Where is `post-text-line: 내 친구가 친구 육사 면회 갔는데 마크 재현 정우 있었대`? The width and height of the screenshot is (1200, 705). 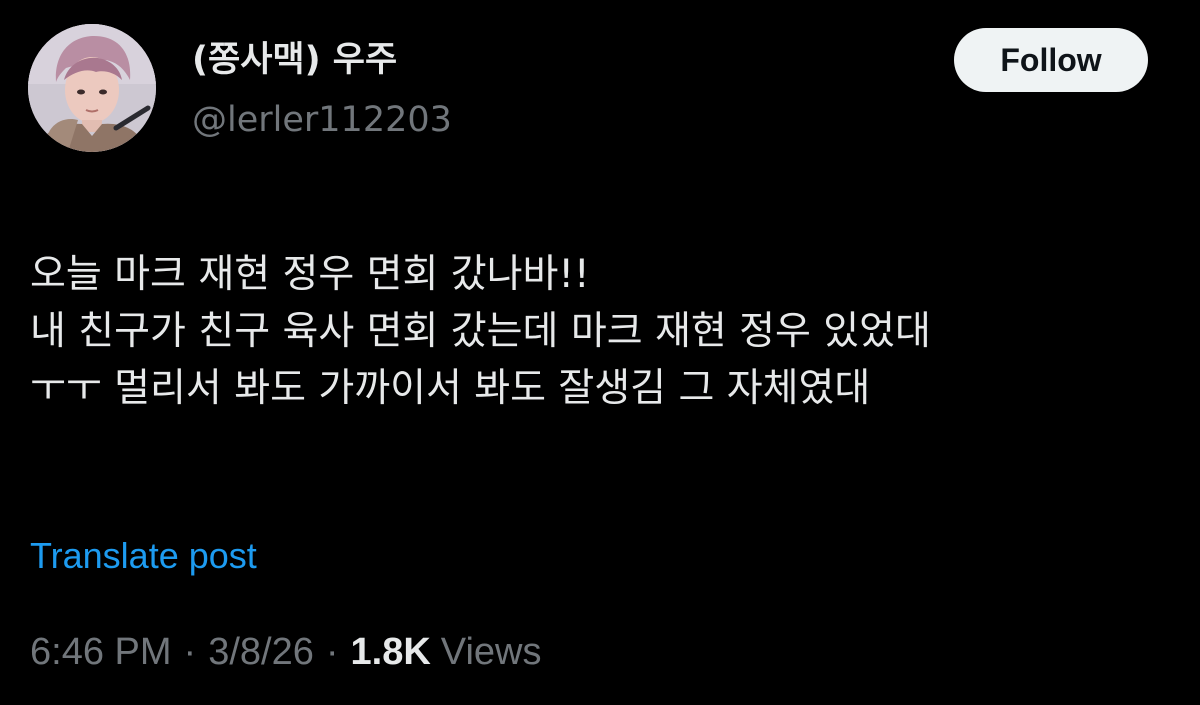
post-text-line: 내 친구가 친구 육사 면회 갔는데 마크 재현 정우 있었대 is located at coordinates (480, 331).